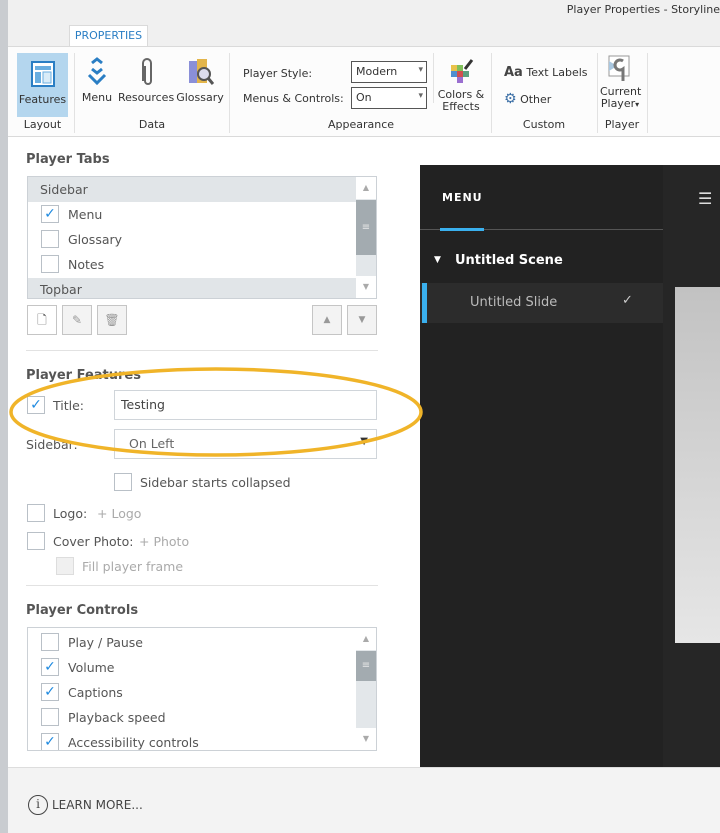  I want to click on layout-group-label: Layout, so click(42, 124).